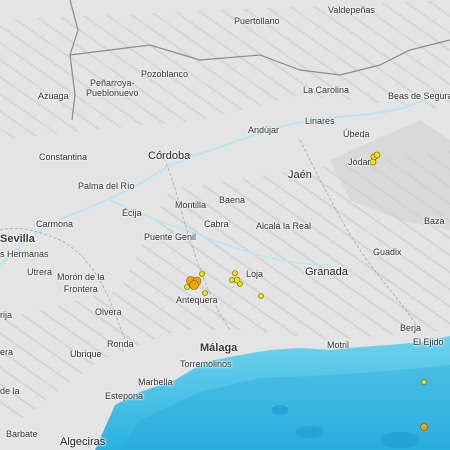  Describe the element at coordinates (255, 274) in the screenshot. I see `place-loja: Loja` at that location.